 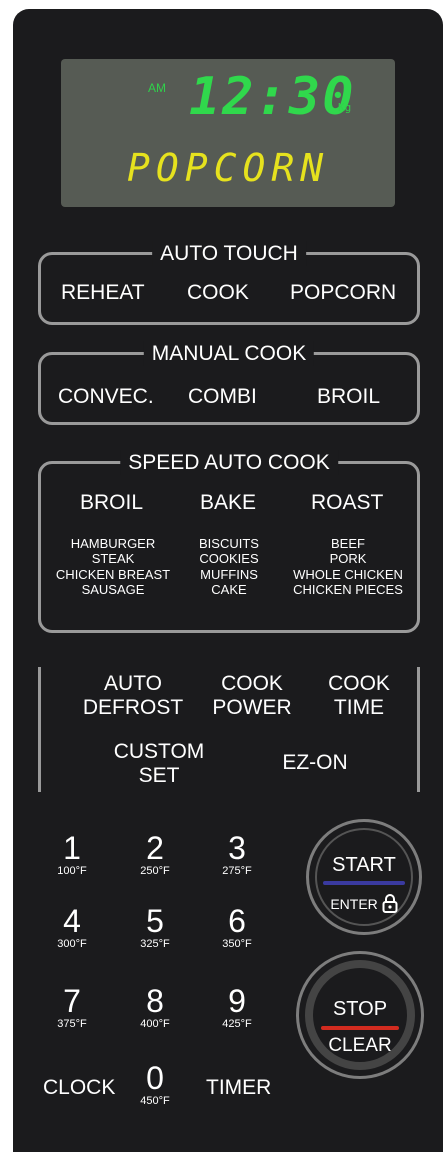 I want to click on key-digit: 4, so click(x=72, y=921).